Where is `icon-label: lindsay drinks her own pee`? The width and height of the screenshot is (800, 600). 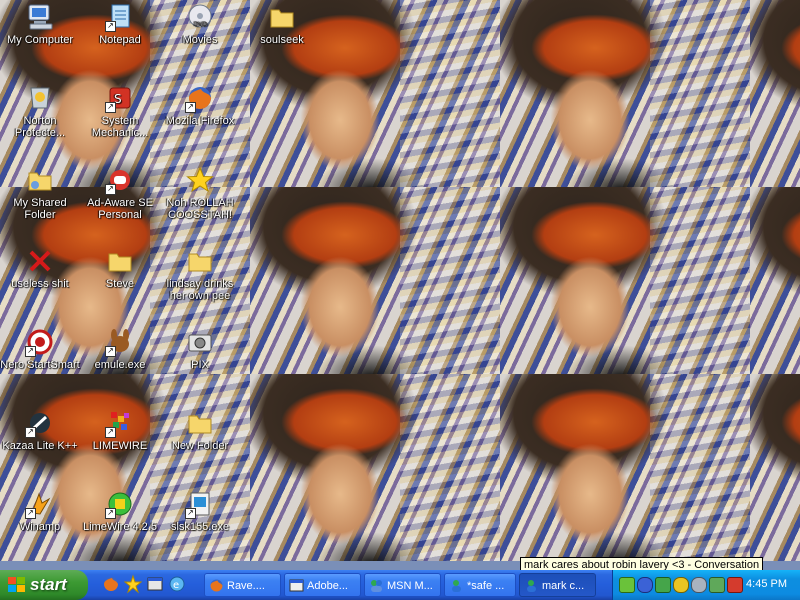
icon-label: lindsay drinks her own pee is located at coordinates (200, 290).